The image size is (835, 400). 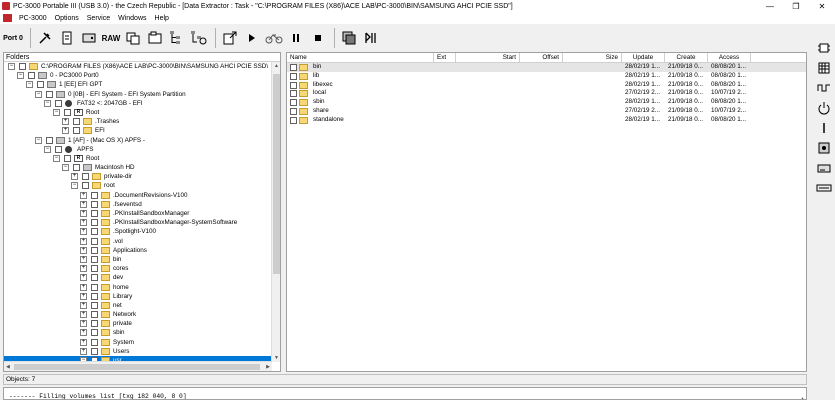 What do you see at coordinates (824, 108) in the screenshot?
I see `power-button` at bounding box center [824, 108].